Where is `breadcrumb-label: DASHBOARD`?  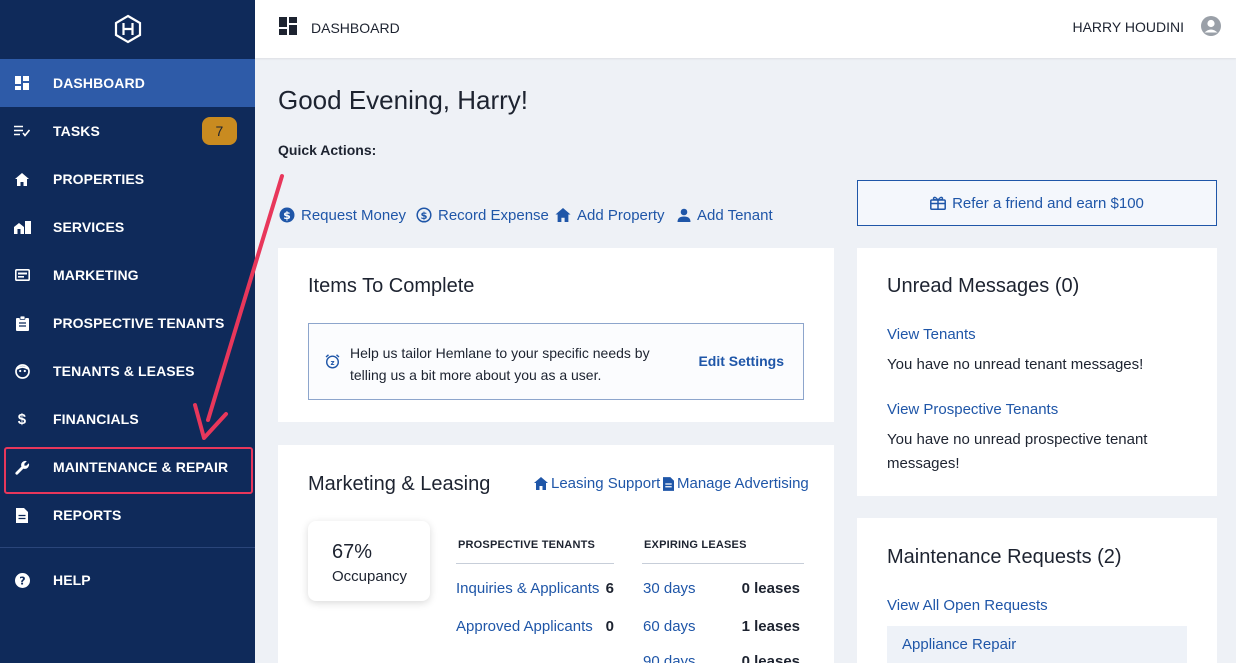 breadcrumb-label: DASHBOARD is located at coordinates (355, 27).